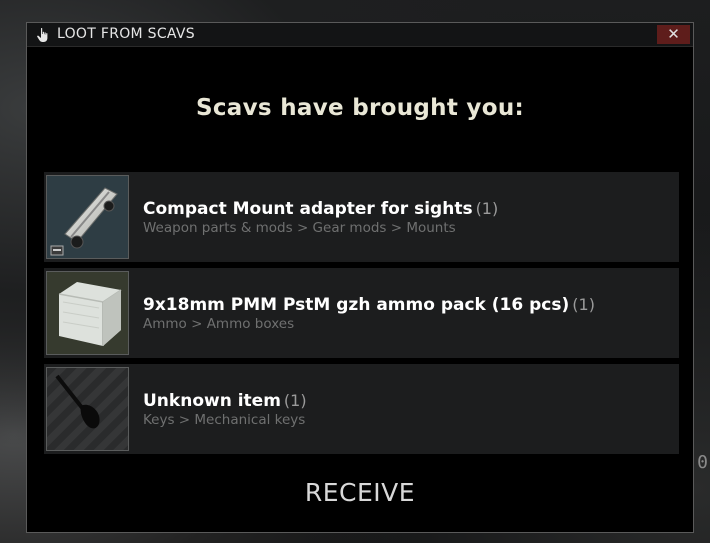 The image size is (710, 543). What do you see at coordinates (87, 313) in the screenshot?
I see `ammo-pack-icon` at bounding box center [87, 313].